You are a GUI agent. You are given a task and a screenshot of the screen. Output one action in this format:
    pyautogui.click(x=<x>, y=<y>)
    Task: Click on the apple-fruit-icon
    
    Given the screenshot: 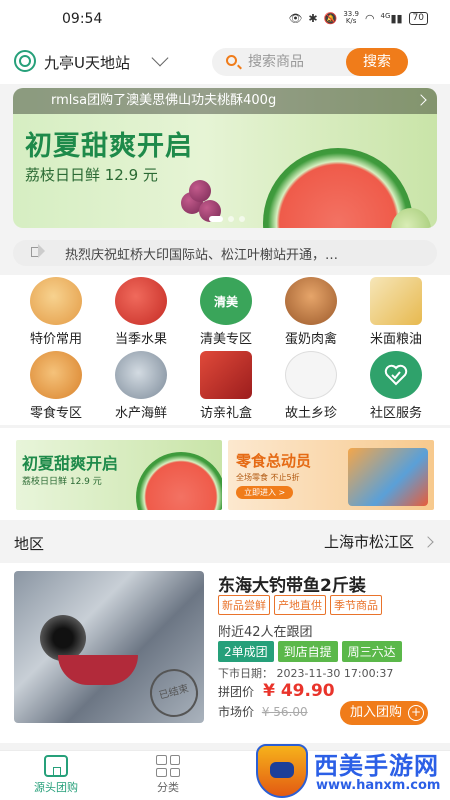 What is the action you would take?
    pyautogui.click(x=141, y=301)
    